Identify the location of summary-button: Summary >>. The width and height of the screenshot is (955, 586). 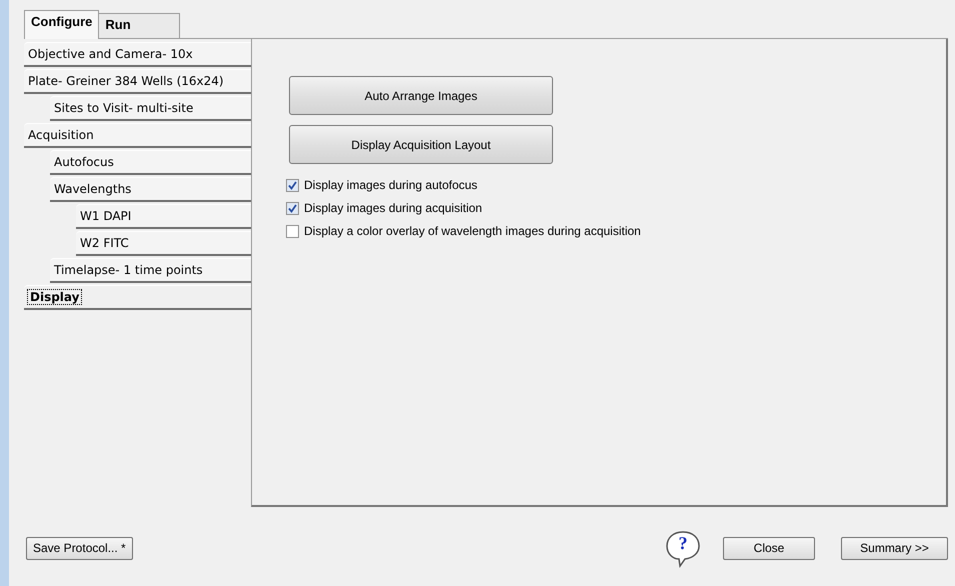
(894, 548).